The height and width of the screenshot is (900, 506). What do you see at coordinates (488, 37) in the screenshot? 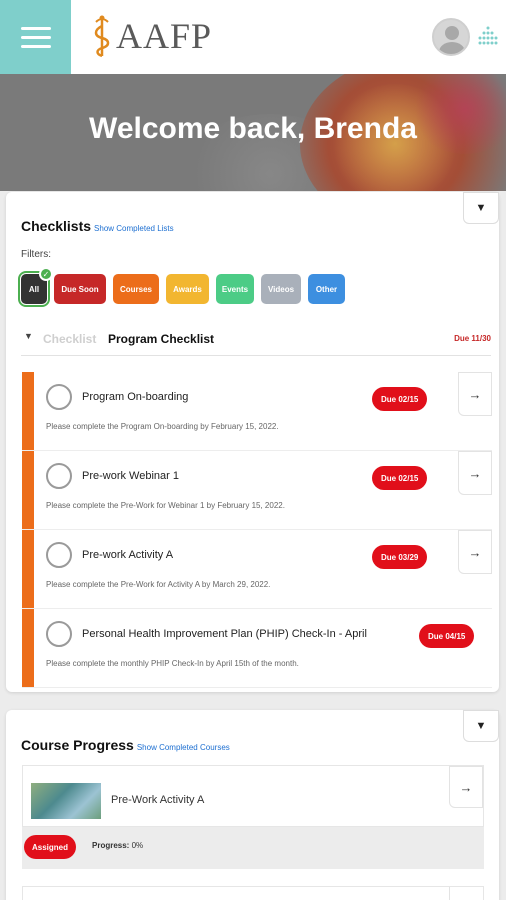
I see `dots-grid-icon` at bounding box center [488, 37].